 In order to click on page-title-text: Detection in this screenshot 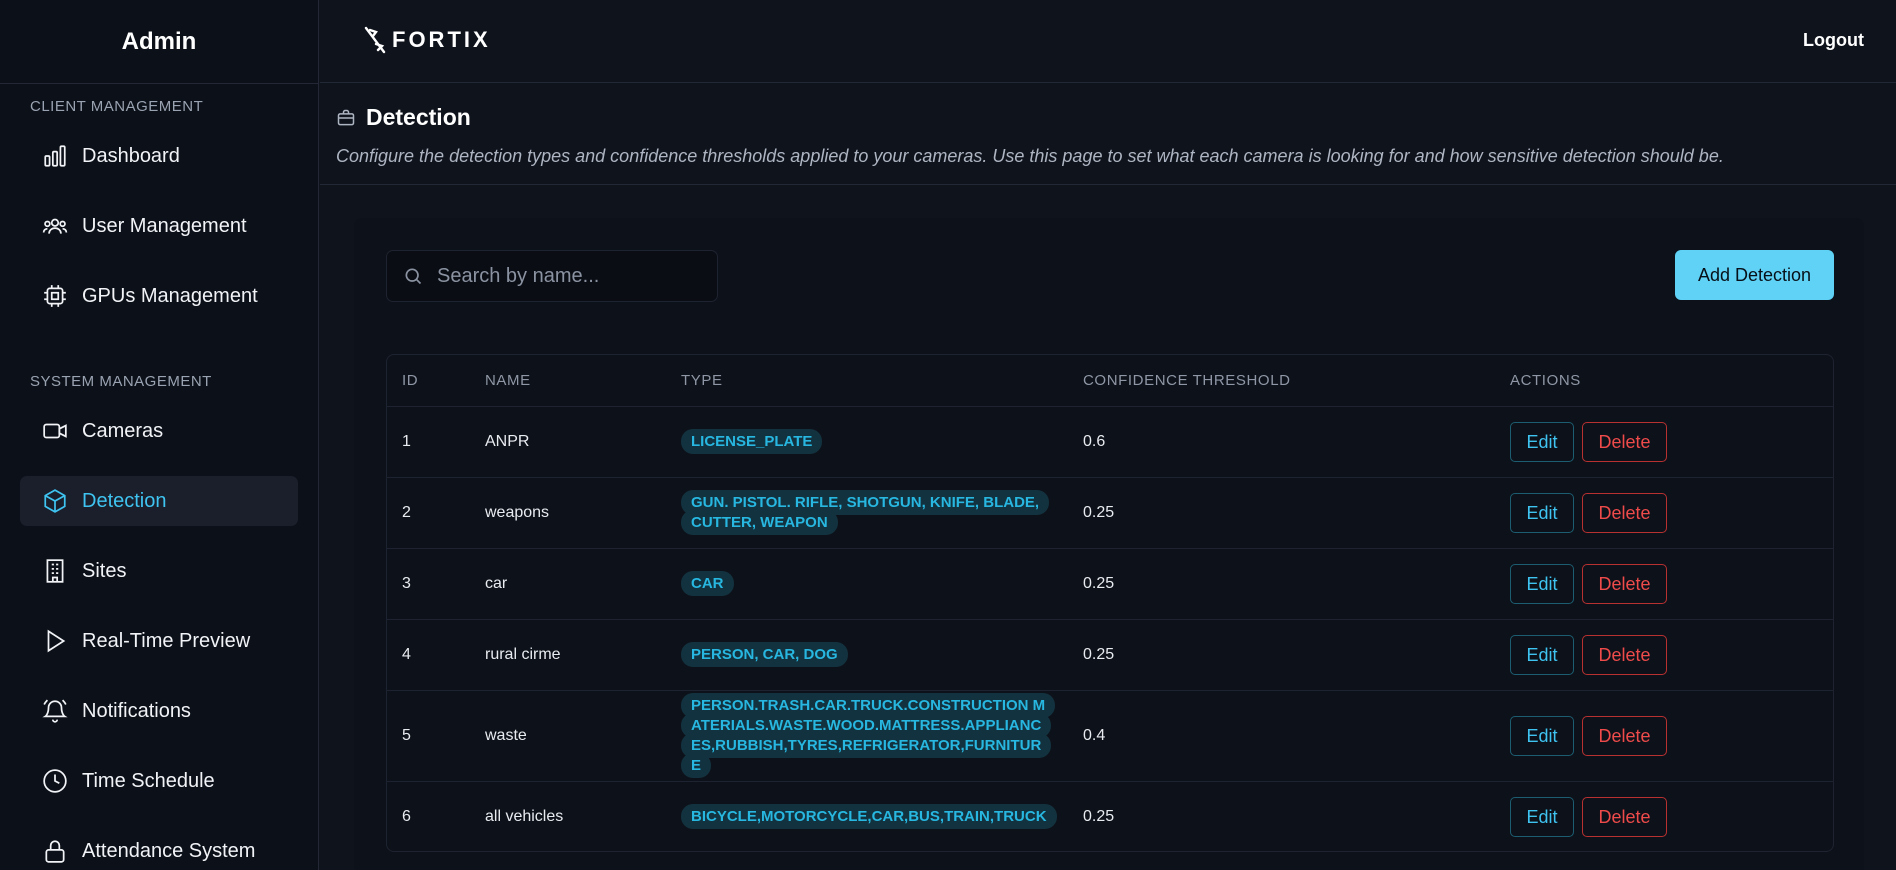, I will do `click(418, 117)`.